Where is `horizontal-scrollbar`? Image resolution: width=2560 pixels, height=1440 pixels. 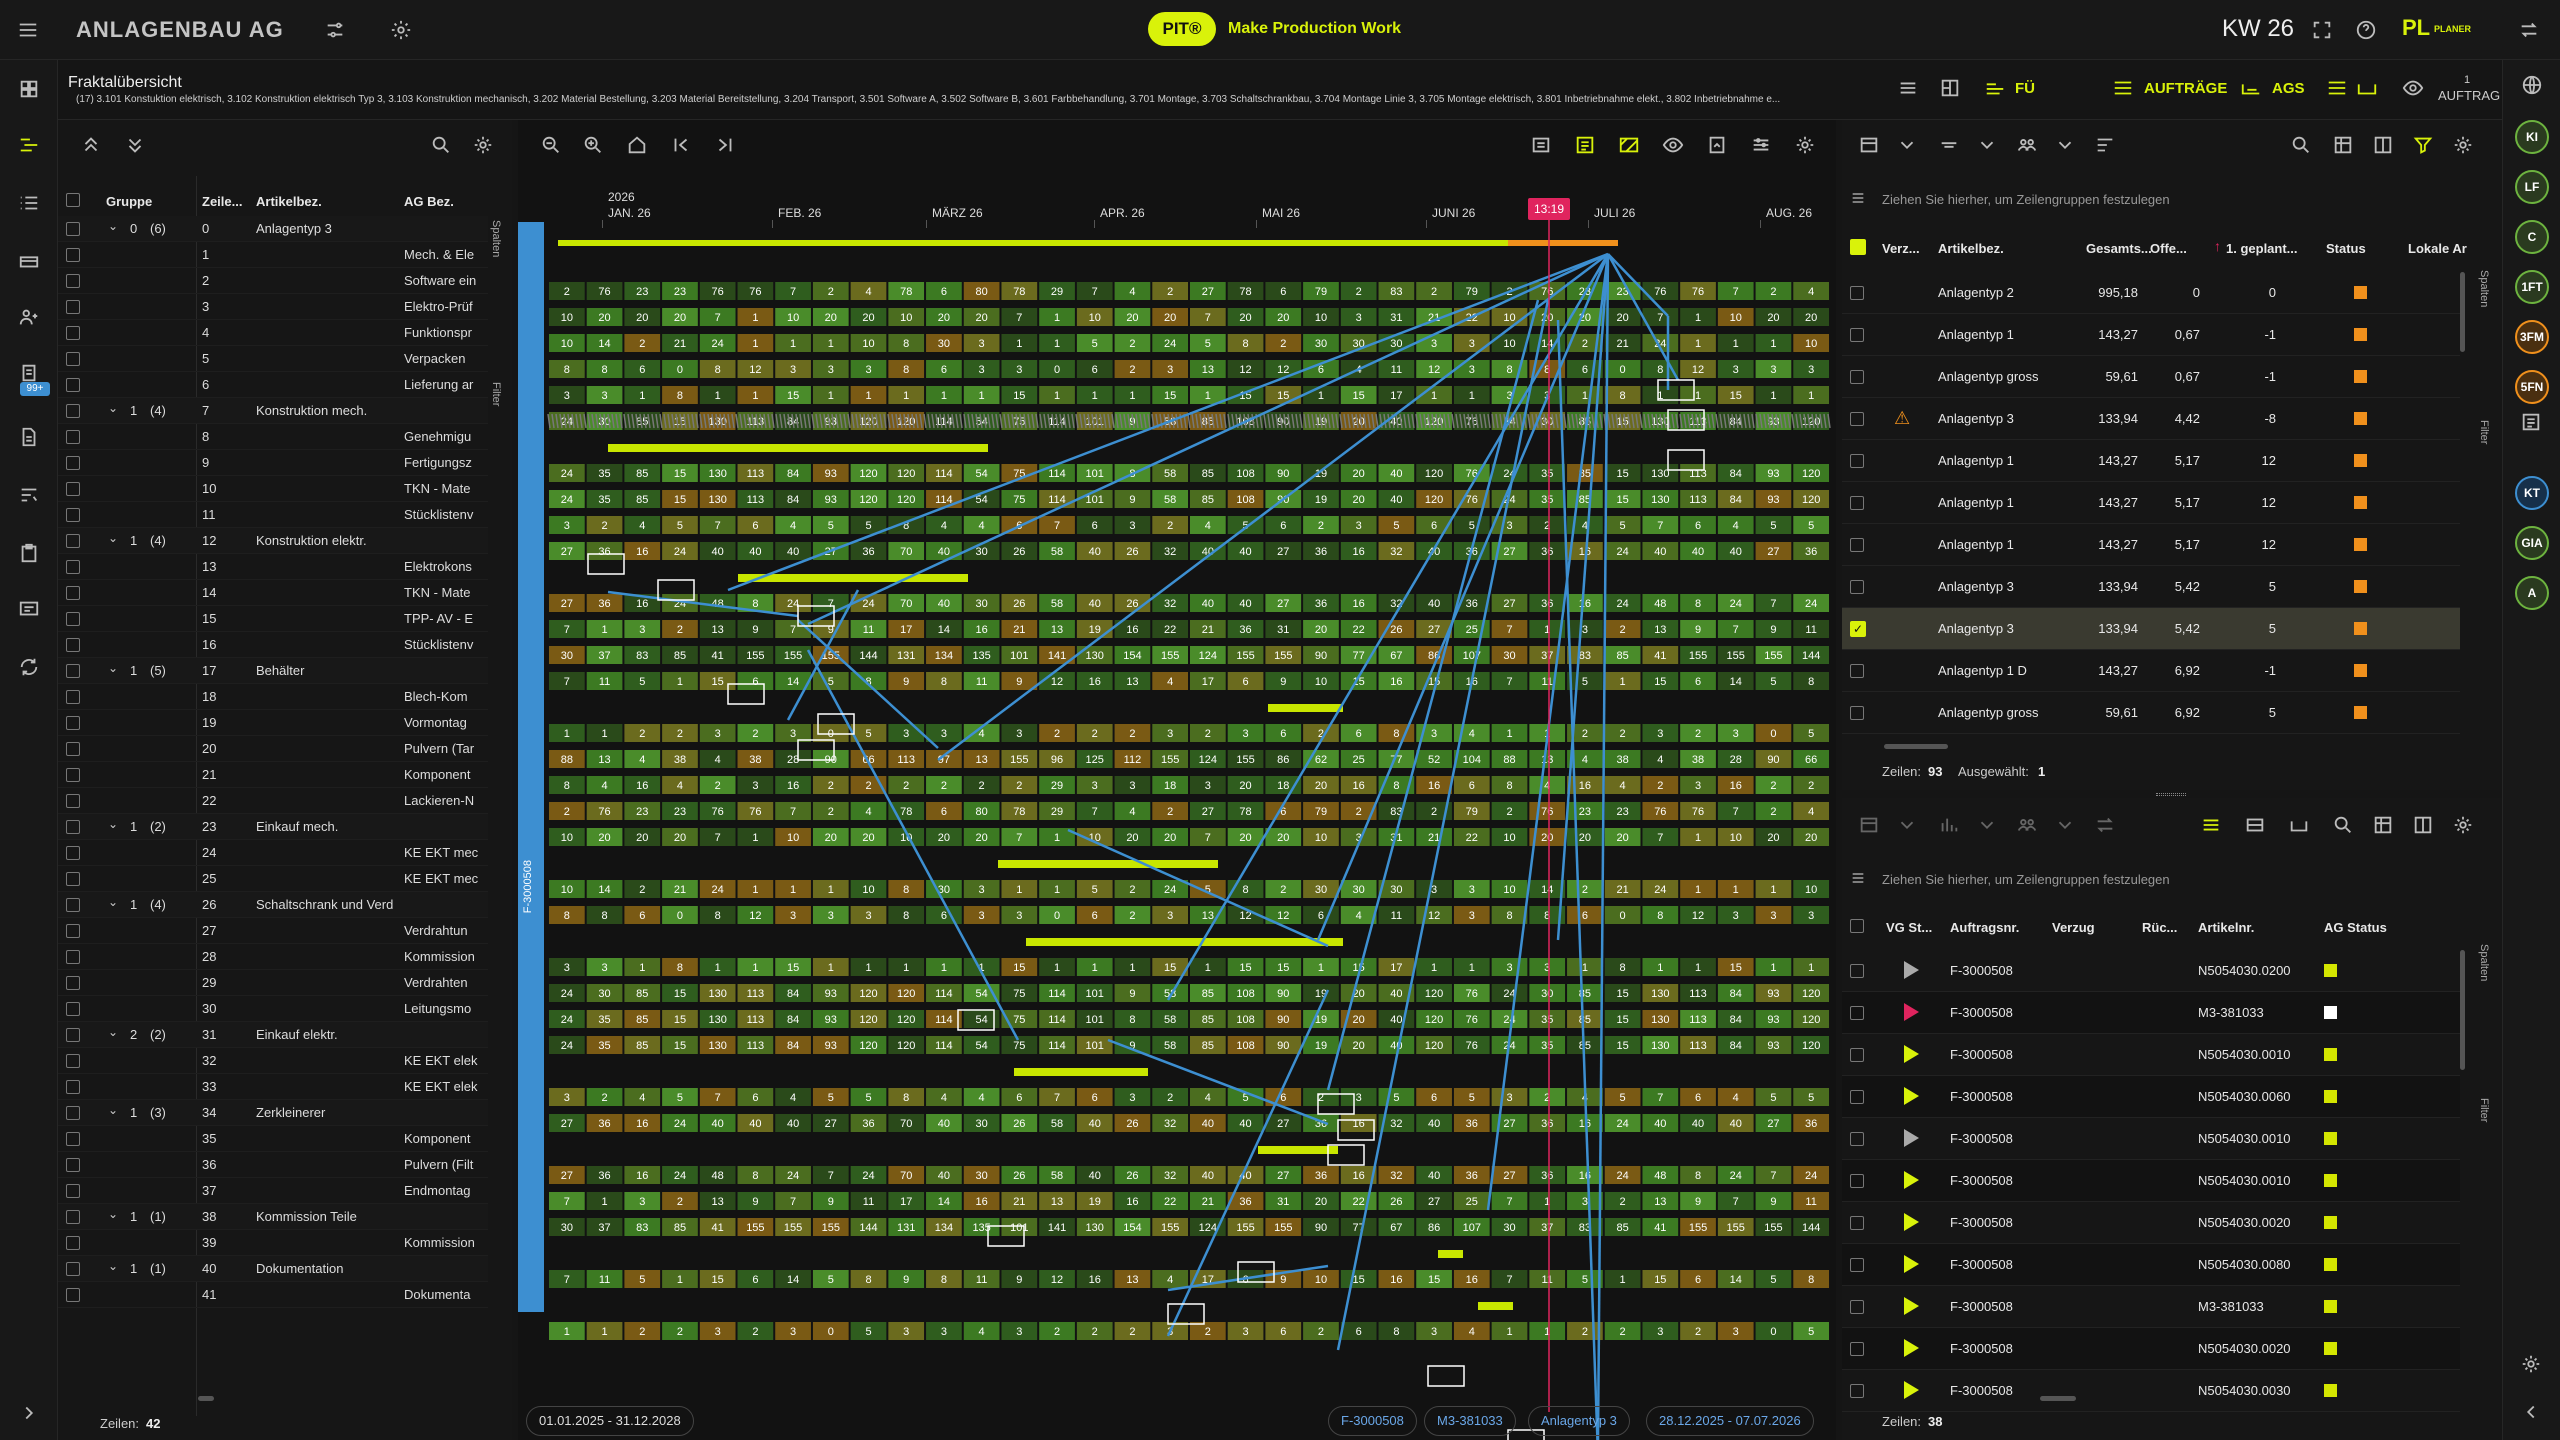 horizontal-scrollbar is located at coordinates (206, 1398).